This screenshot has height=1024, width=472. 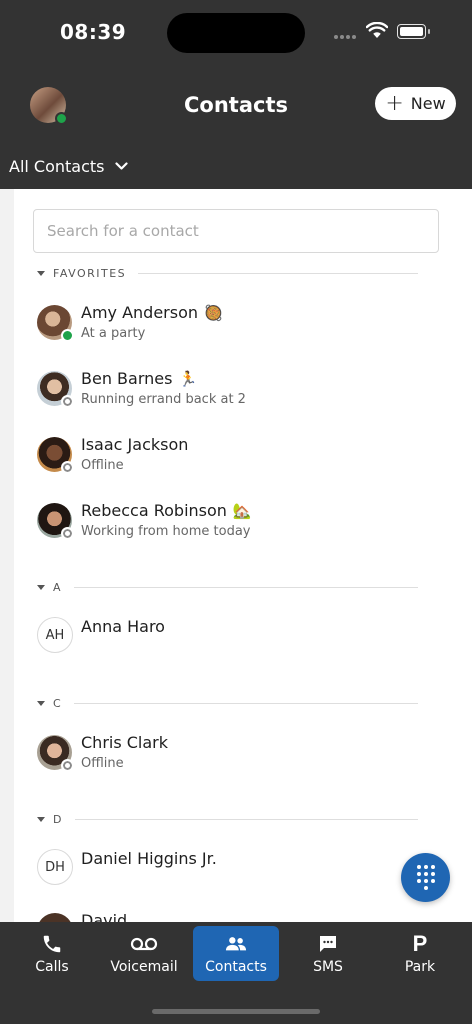 What do you see at coordinates (144, 944) in the screenshot?
I see `voicemail-icon` at bounding box center [144, 944].